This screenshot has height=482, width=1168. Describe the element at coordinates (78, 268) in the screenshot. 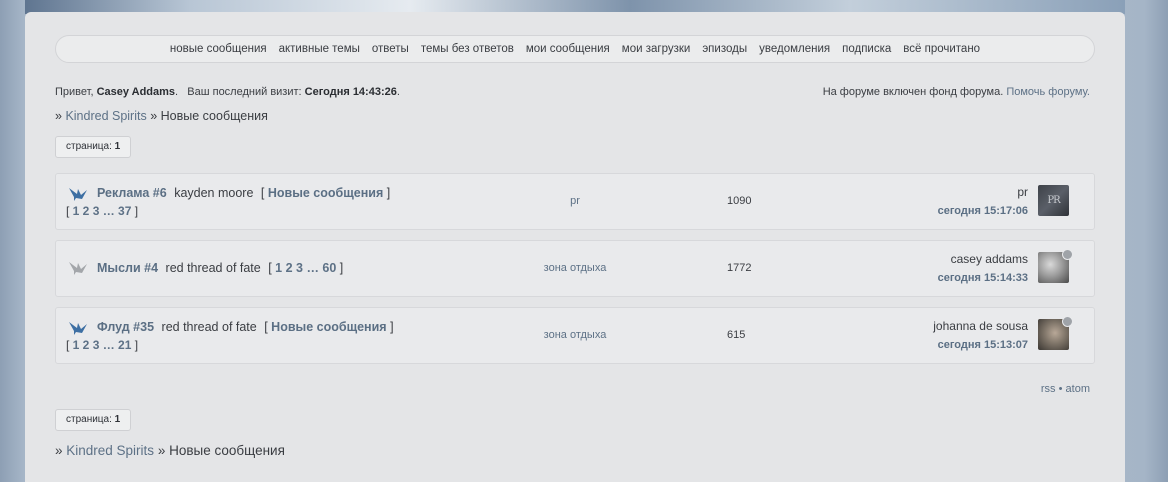

I see `bird-icon-read` at that location.